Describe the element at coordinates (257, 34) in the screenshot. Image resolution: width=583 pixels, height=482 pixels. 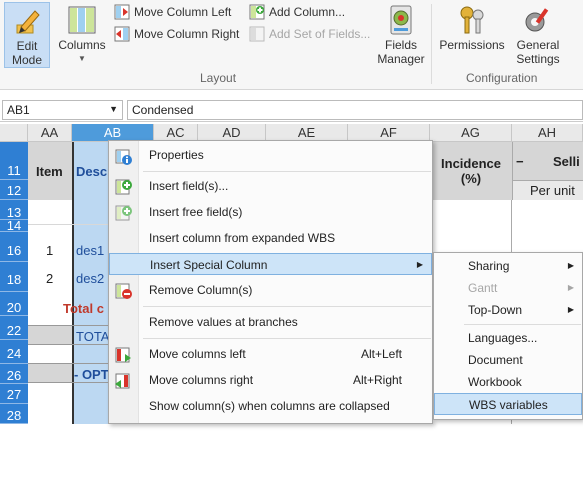
I see `add-set-icon` at that location.